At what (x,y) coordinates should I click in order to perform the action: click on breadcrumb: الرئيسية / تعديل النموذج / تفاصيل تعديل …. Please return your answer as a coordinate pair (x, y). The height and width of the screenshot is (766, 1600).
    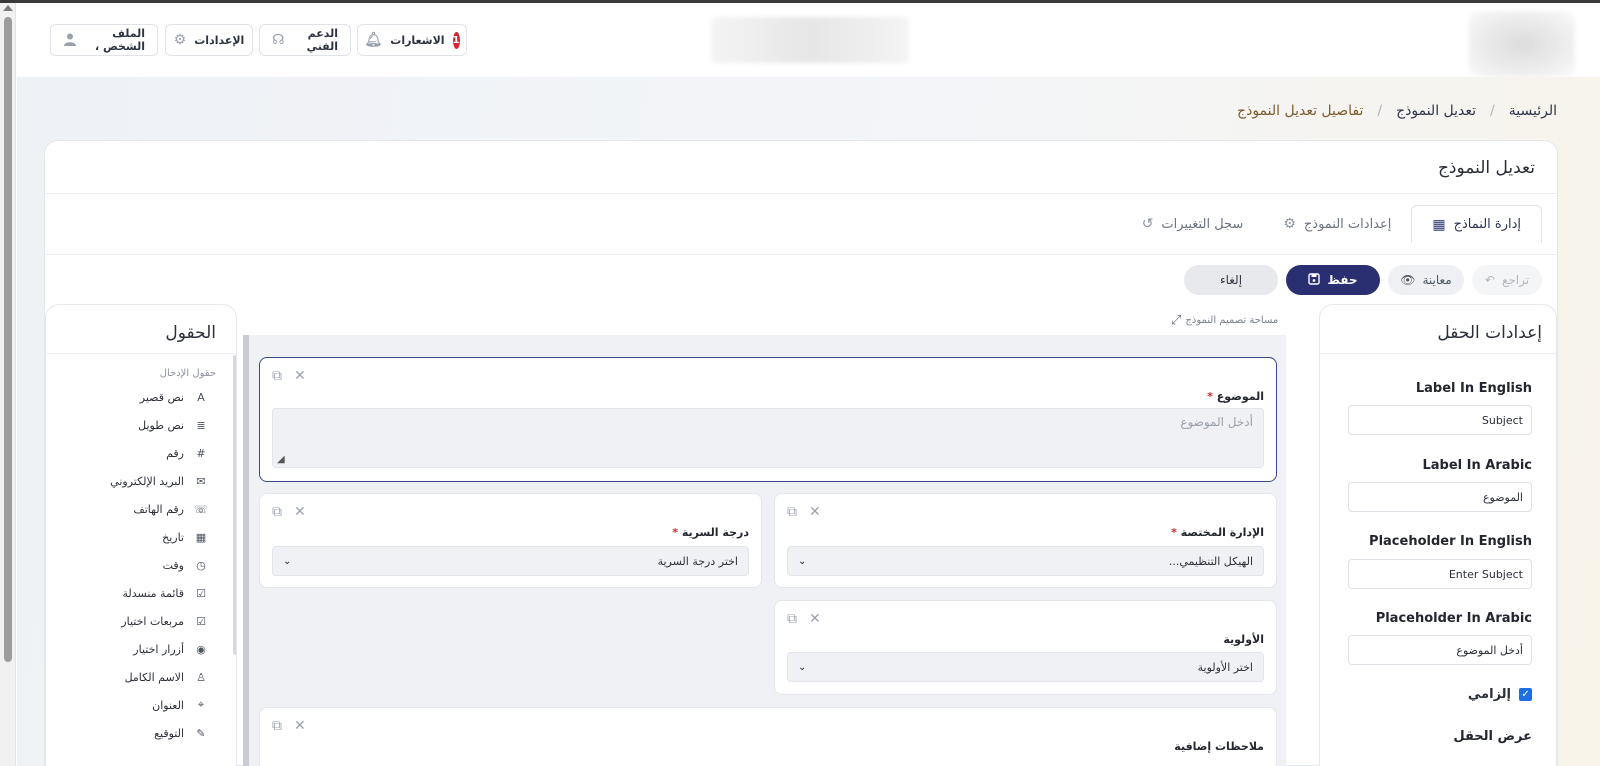
    Looking at the image, I should click on (1397, 111).